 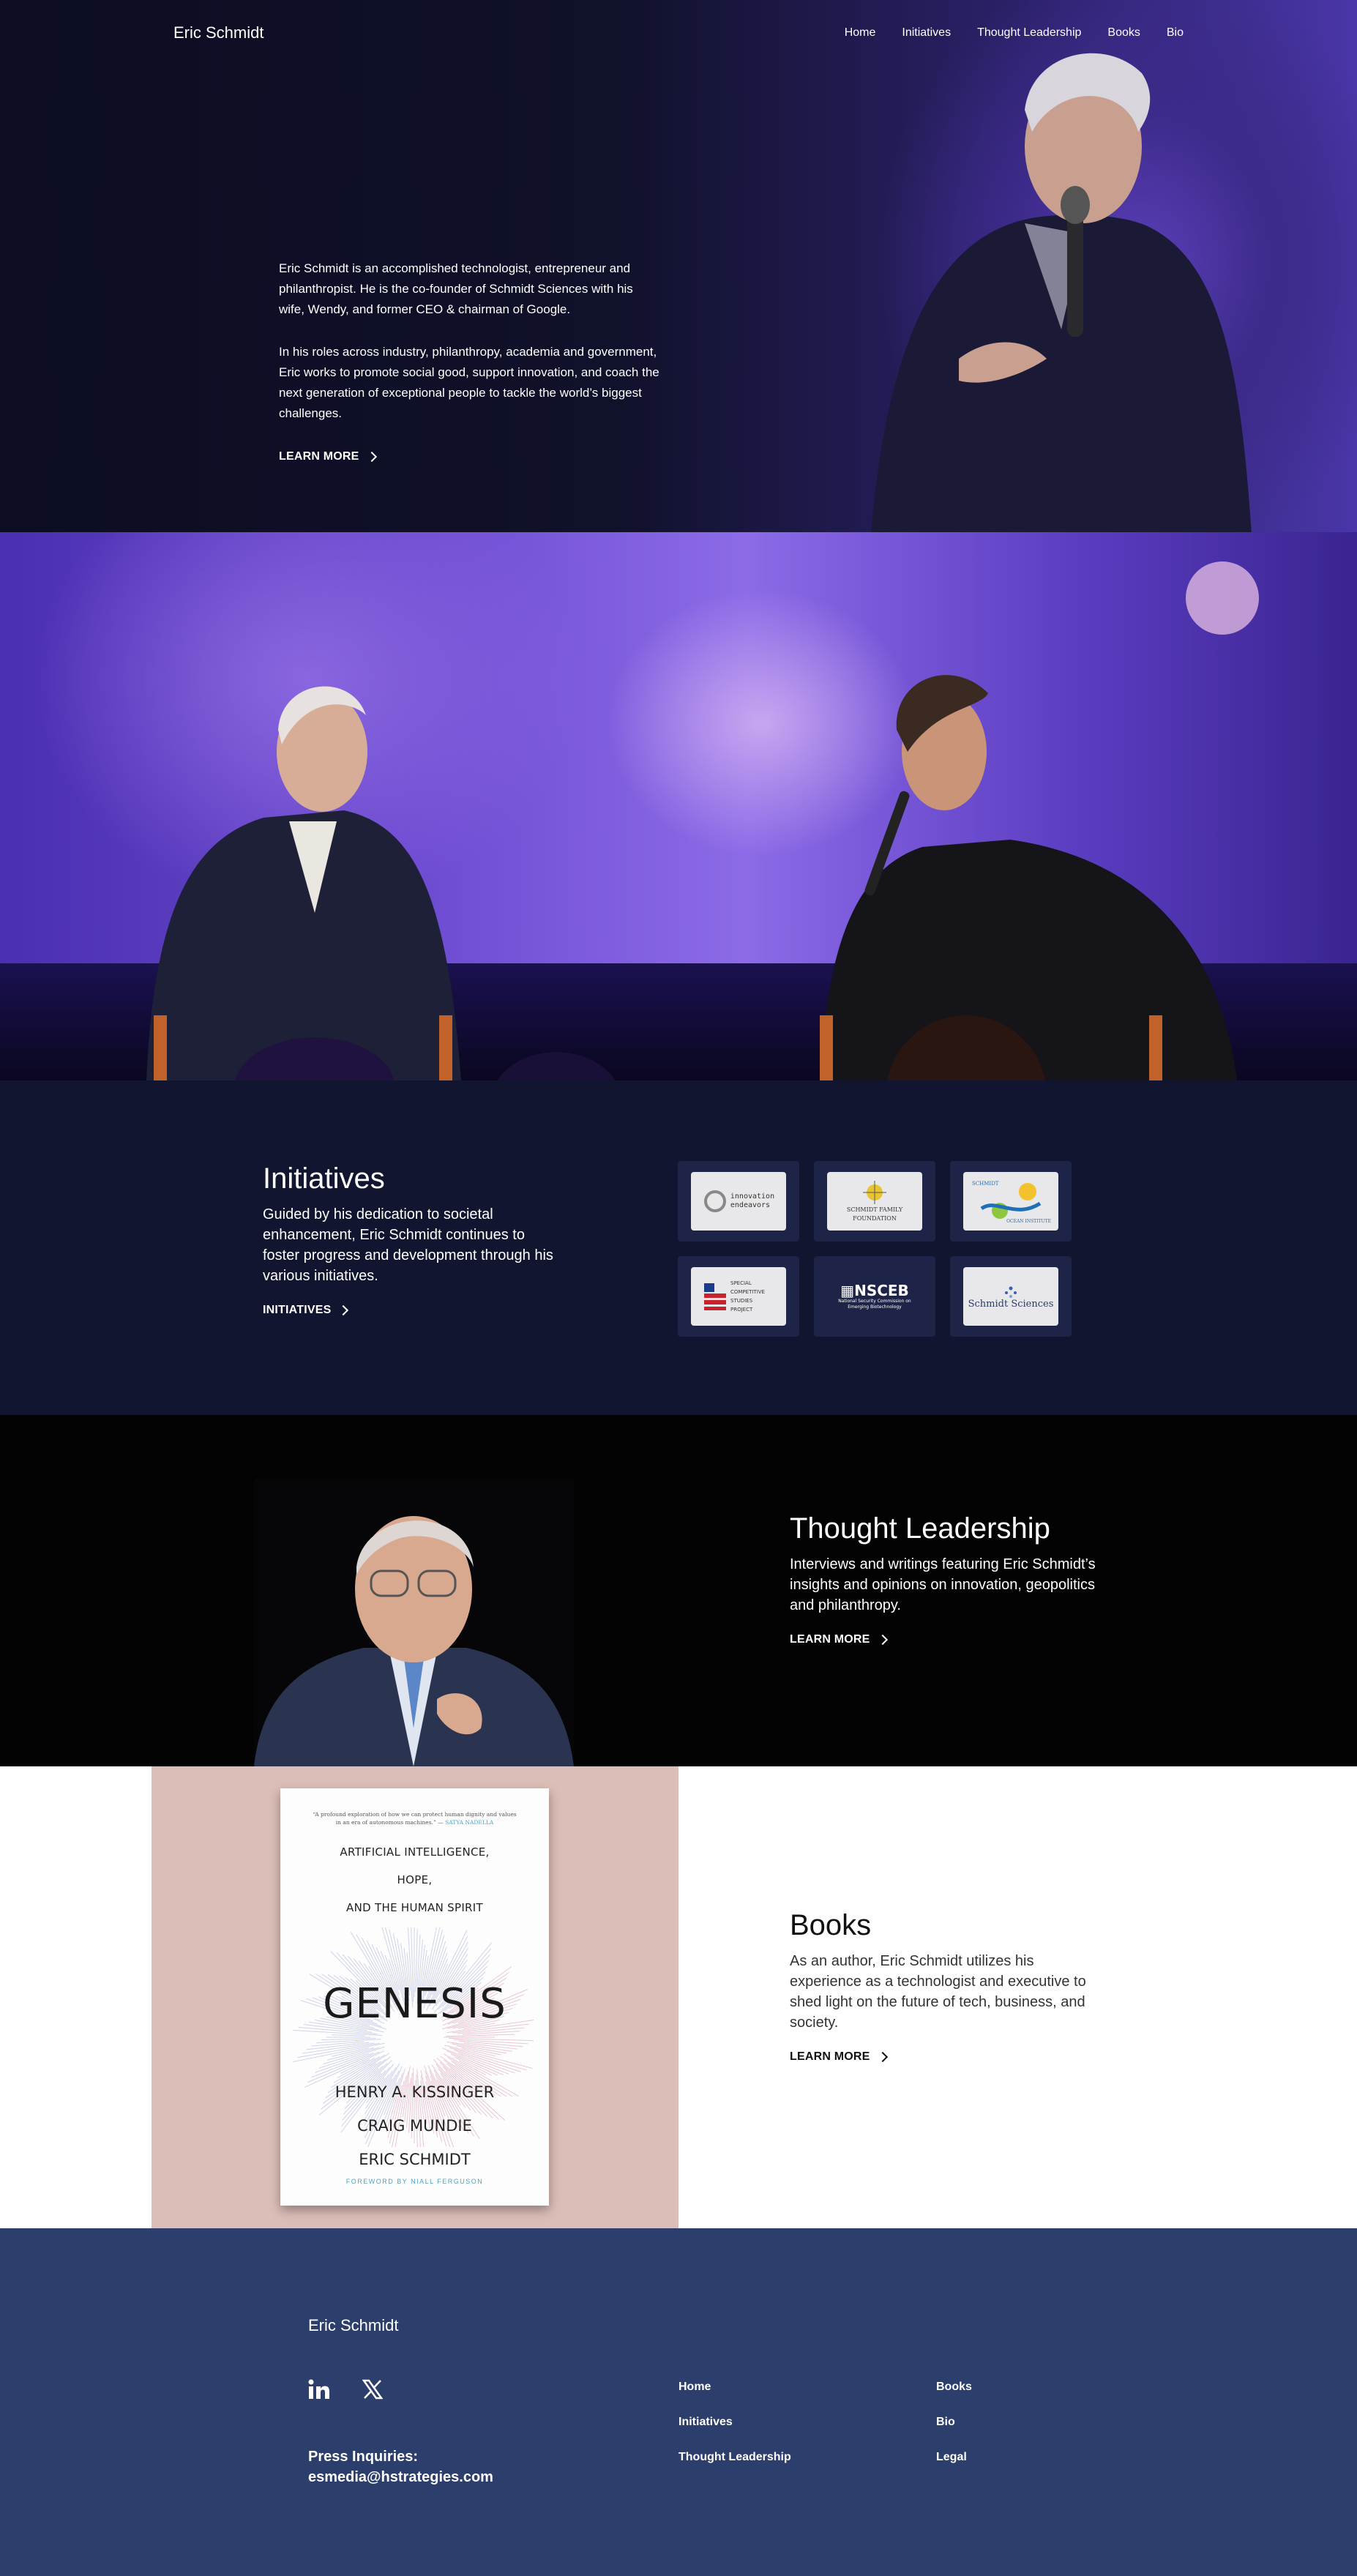 What do you see at coordinates (861, 33) in the screenshot?
I see `nav-home: Home` at bounding box center [861, 33].